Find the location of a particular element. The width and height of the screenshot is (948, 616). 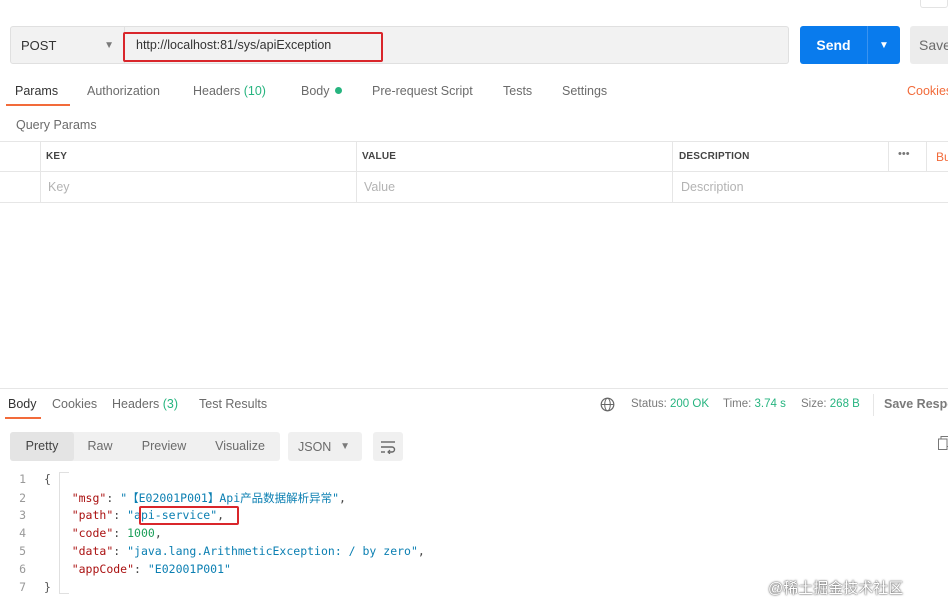

send-options-chevron-icon: ▼ is located at coordinates (884, 45).